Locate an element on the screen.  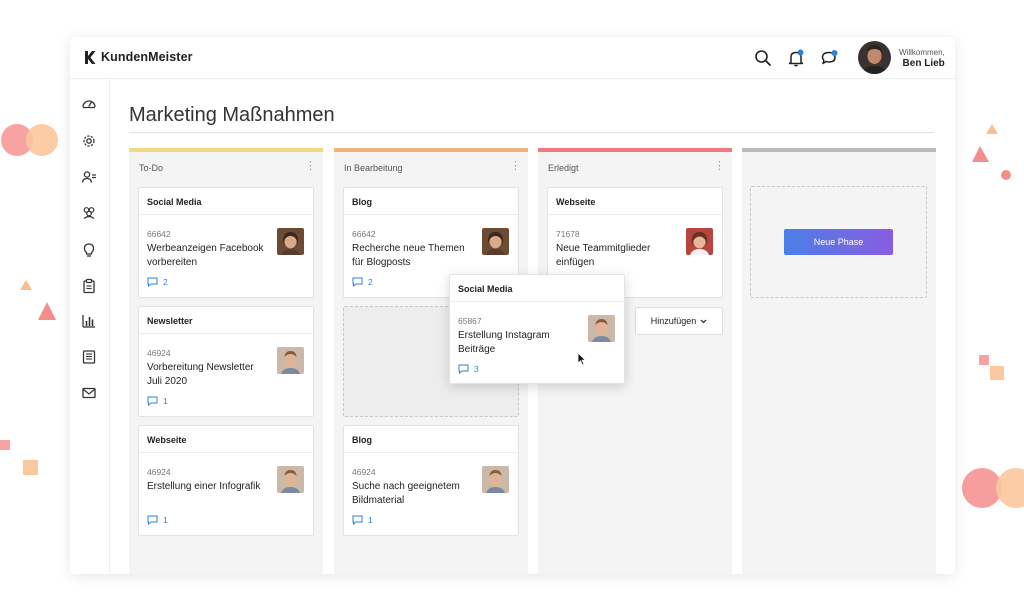
card-id: 65867 is located at coordinates (470, 321).